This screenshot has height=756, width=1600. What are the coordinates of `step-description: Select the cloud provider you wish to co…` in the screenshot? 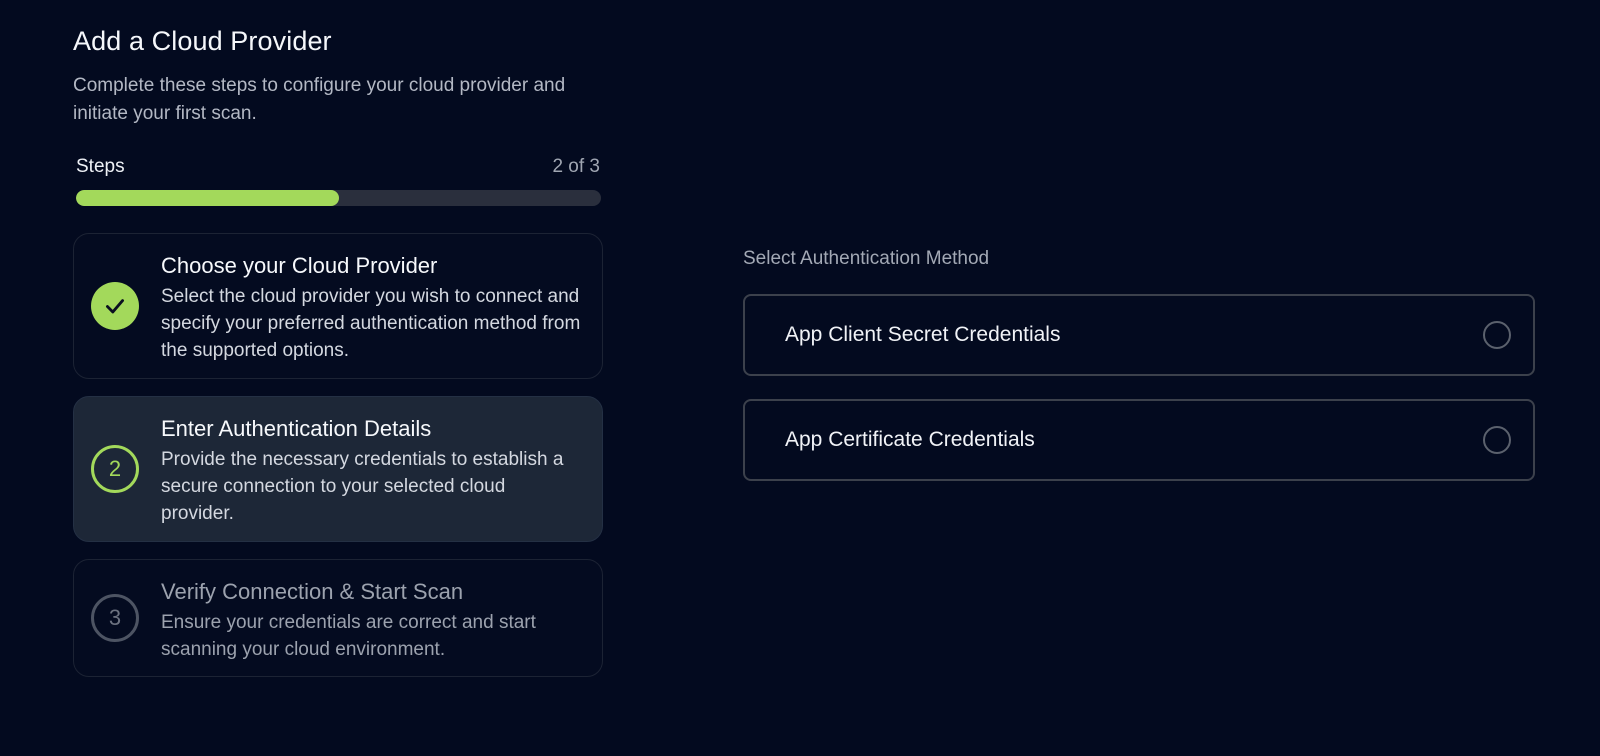 It's located at (371, 323).